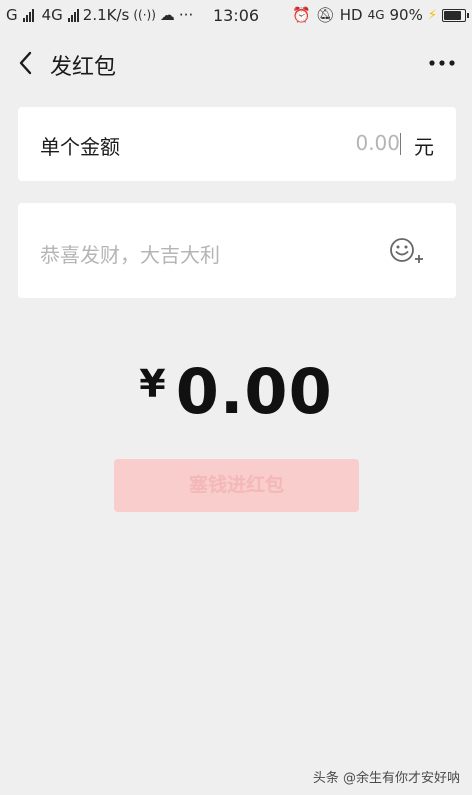 The width and height of the screenshot is (472, 795). What do you see at coordinates (80, 147) in the screenshot?
I see `amount-label: 单个金额` at bounding box center [80, 147].